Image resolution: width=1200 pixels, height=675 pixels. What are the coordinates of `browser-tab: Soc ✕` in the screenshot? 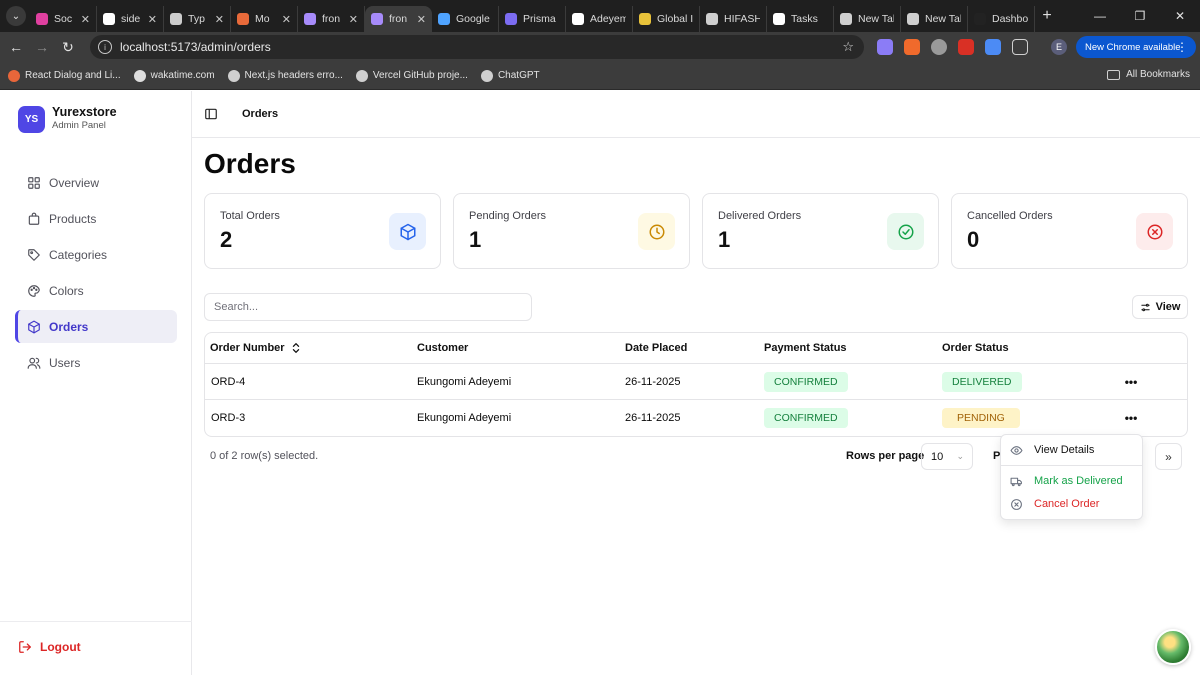 It's located at (63, 19).